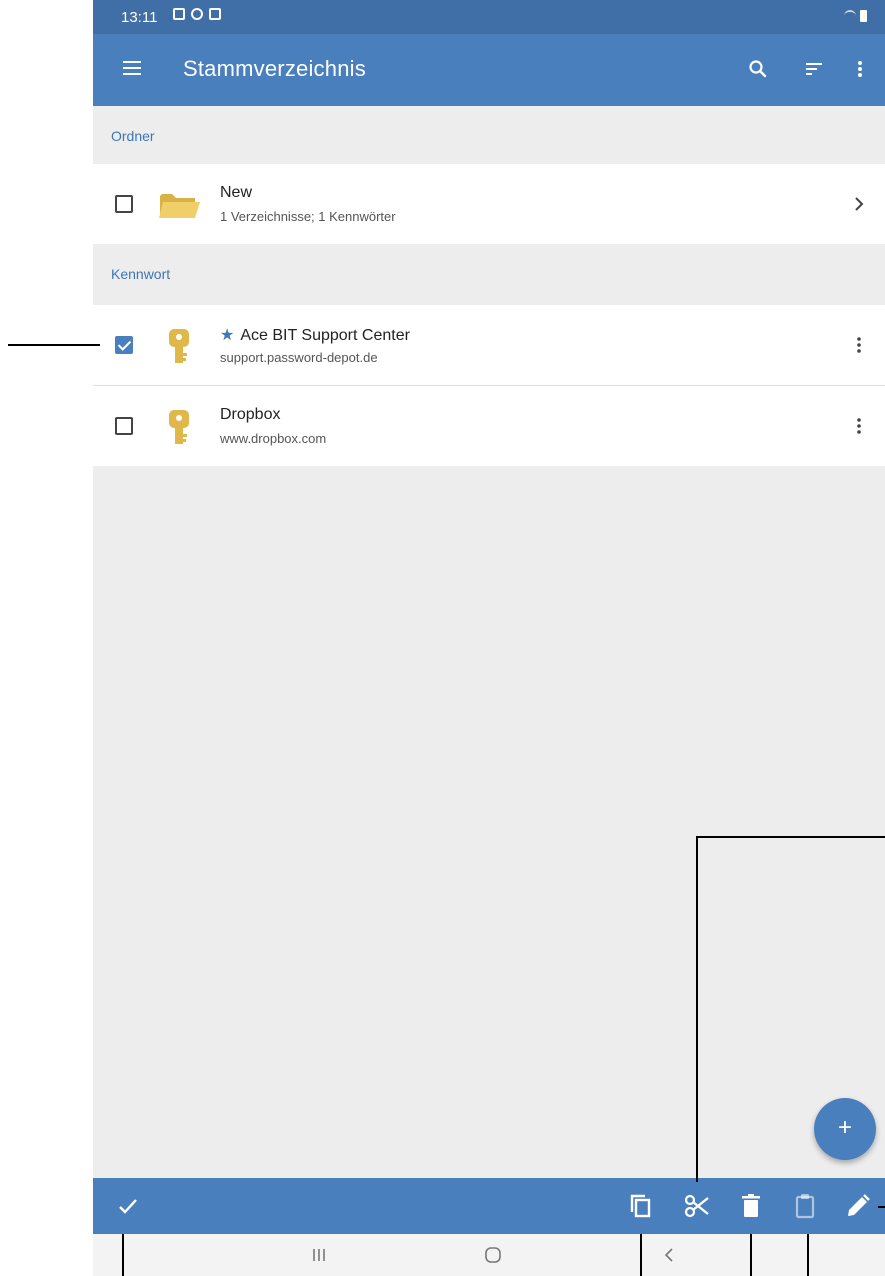 This screenshot has width=885, height=1276. Describe the element at coordinates (641, 1206) in the screenshot. I see `copy-icon` at that location.